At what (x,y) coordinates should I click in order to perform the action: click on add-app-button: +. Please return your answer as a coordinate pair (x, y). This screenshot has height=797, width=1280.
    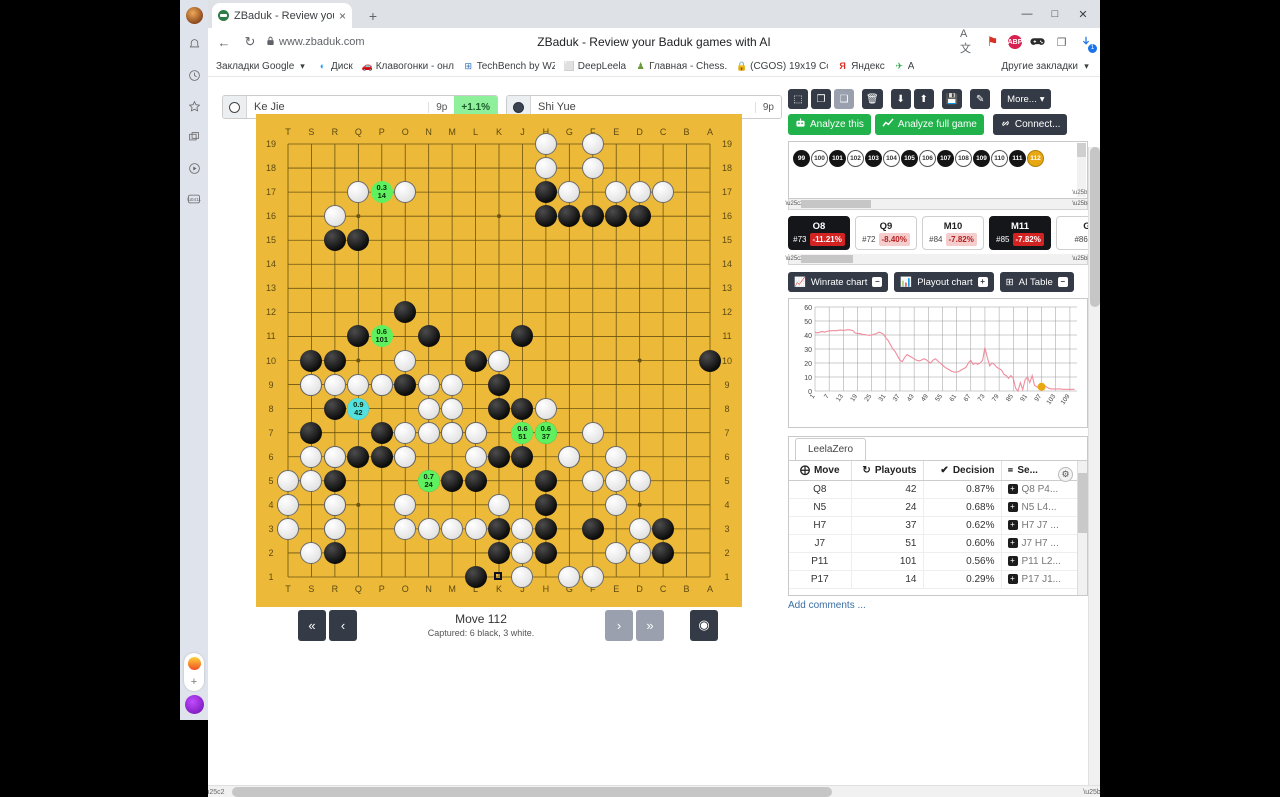
    Looking at the image, I should click on (194, 682).